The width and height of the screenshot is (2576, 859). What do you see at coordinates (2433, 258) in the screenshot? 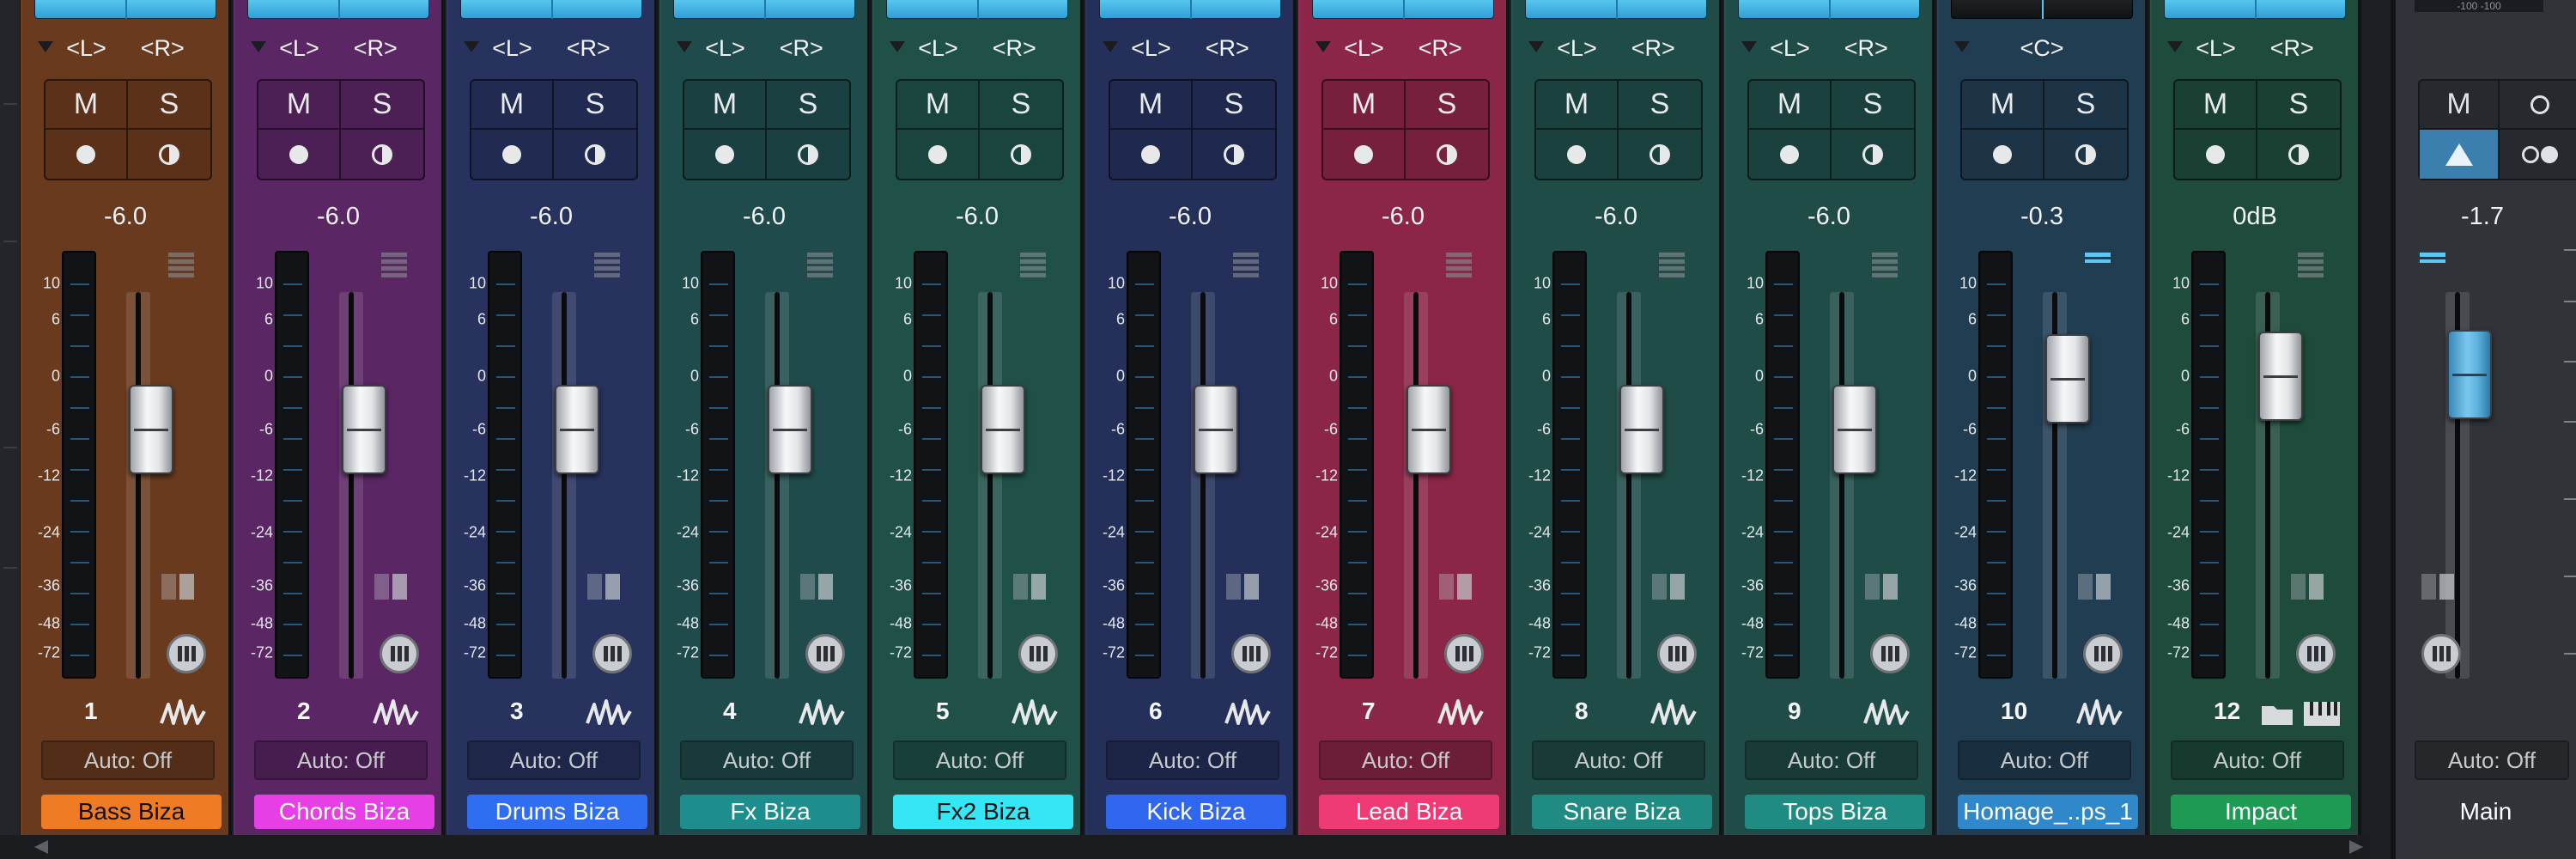
I see `main-insert-icon` at bounding box center [2433, 258].